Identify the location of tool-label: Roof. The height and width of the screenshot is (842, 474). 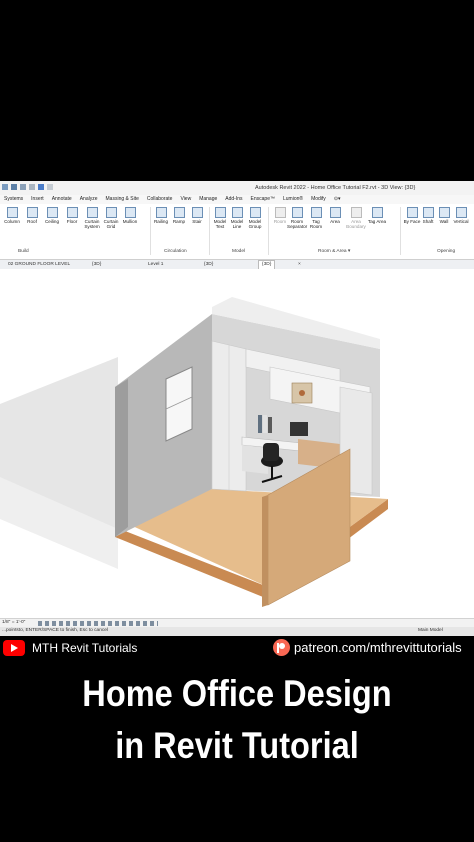
(32, 221).